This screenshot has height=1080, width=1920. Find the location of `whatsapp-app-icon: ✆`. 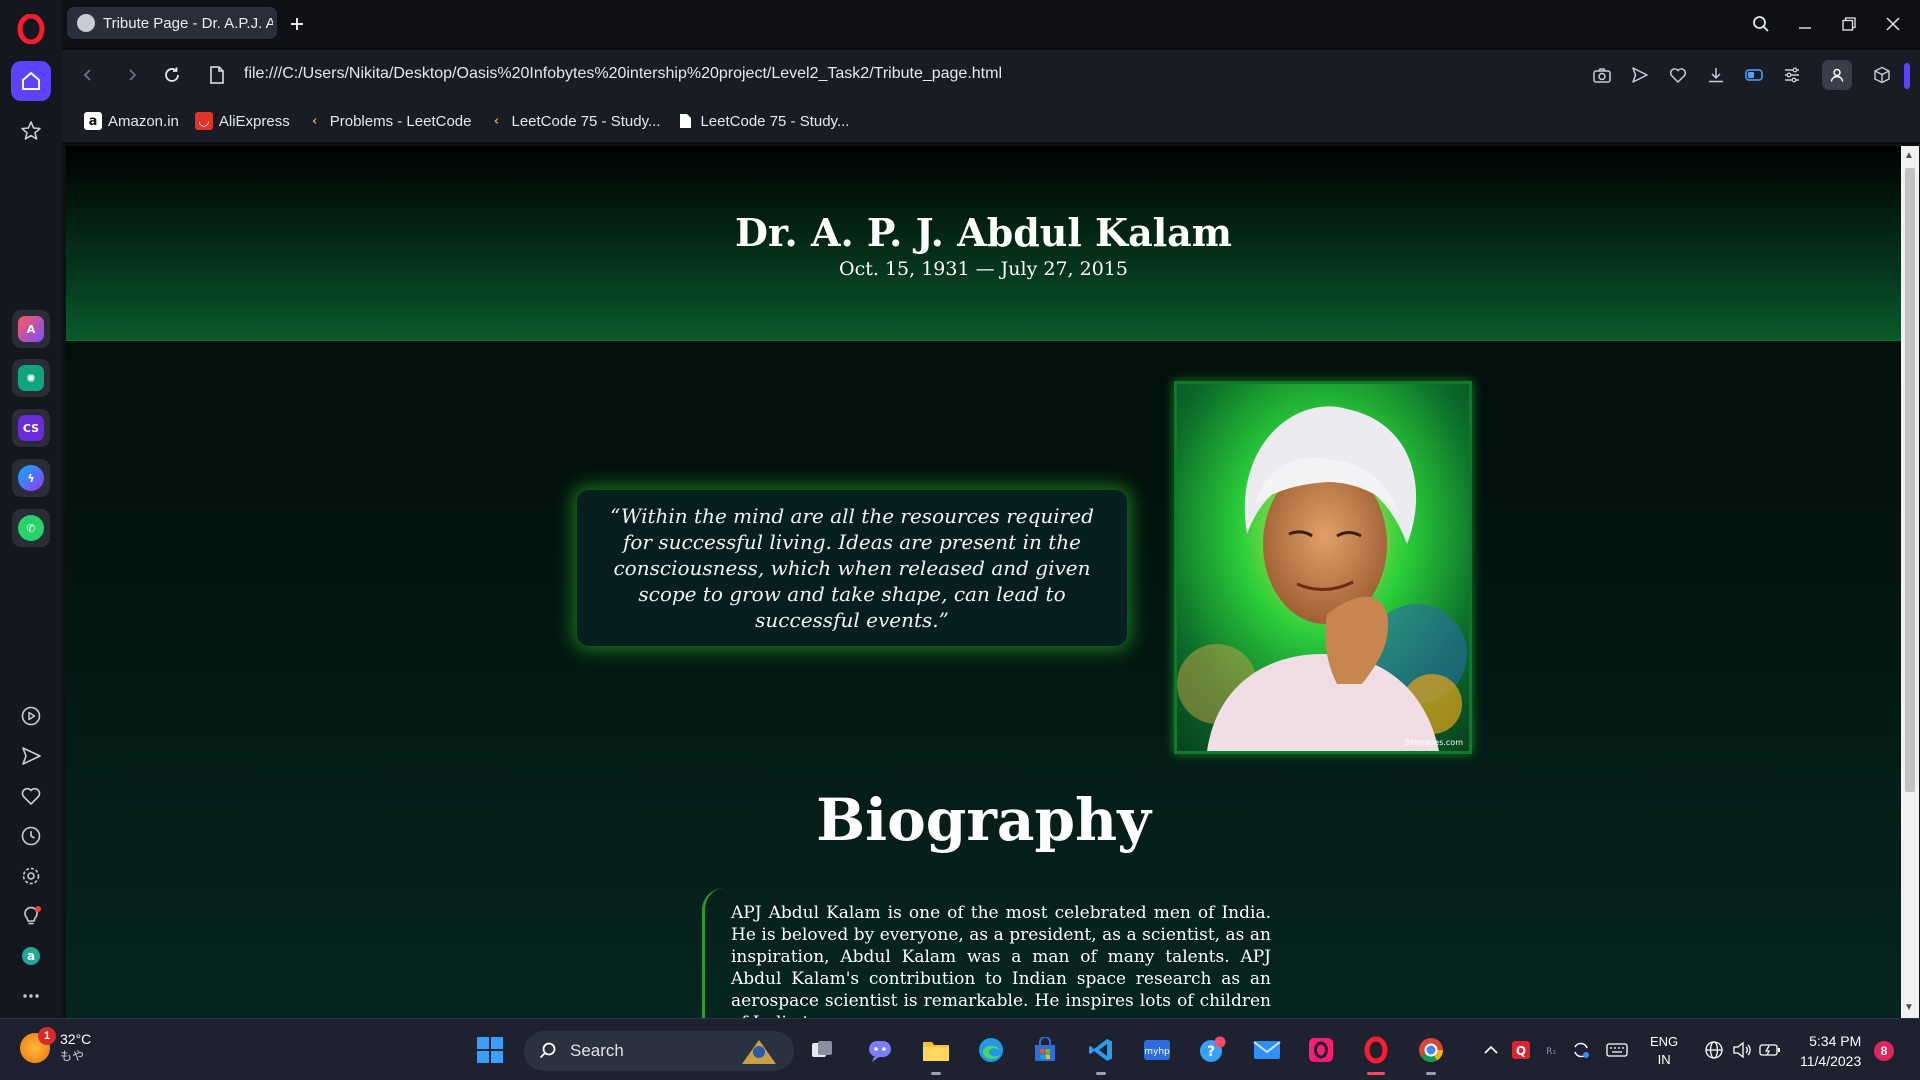

whatsapp-app-icon: ✆ is located at coordinates (31, 528).